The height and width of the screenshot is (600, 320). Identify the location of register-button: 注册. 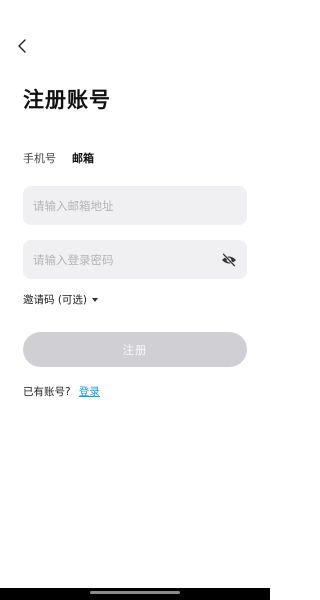
(135, 349).